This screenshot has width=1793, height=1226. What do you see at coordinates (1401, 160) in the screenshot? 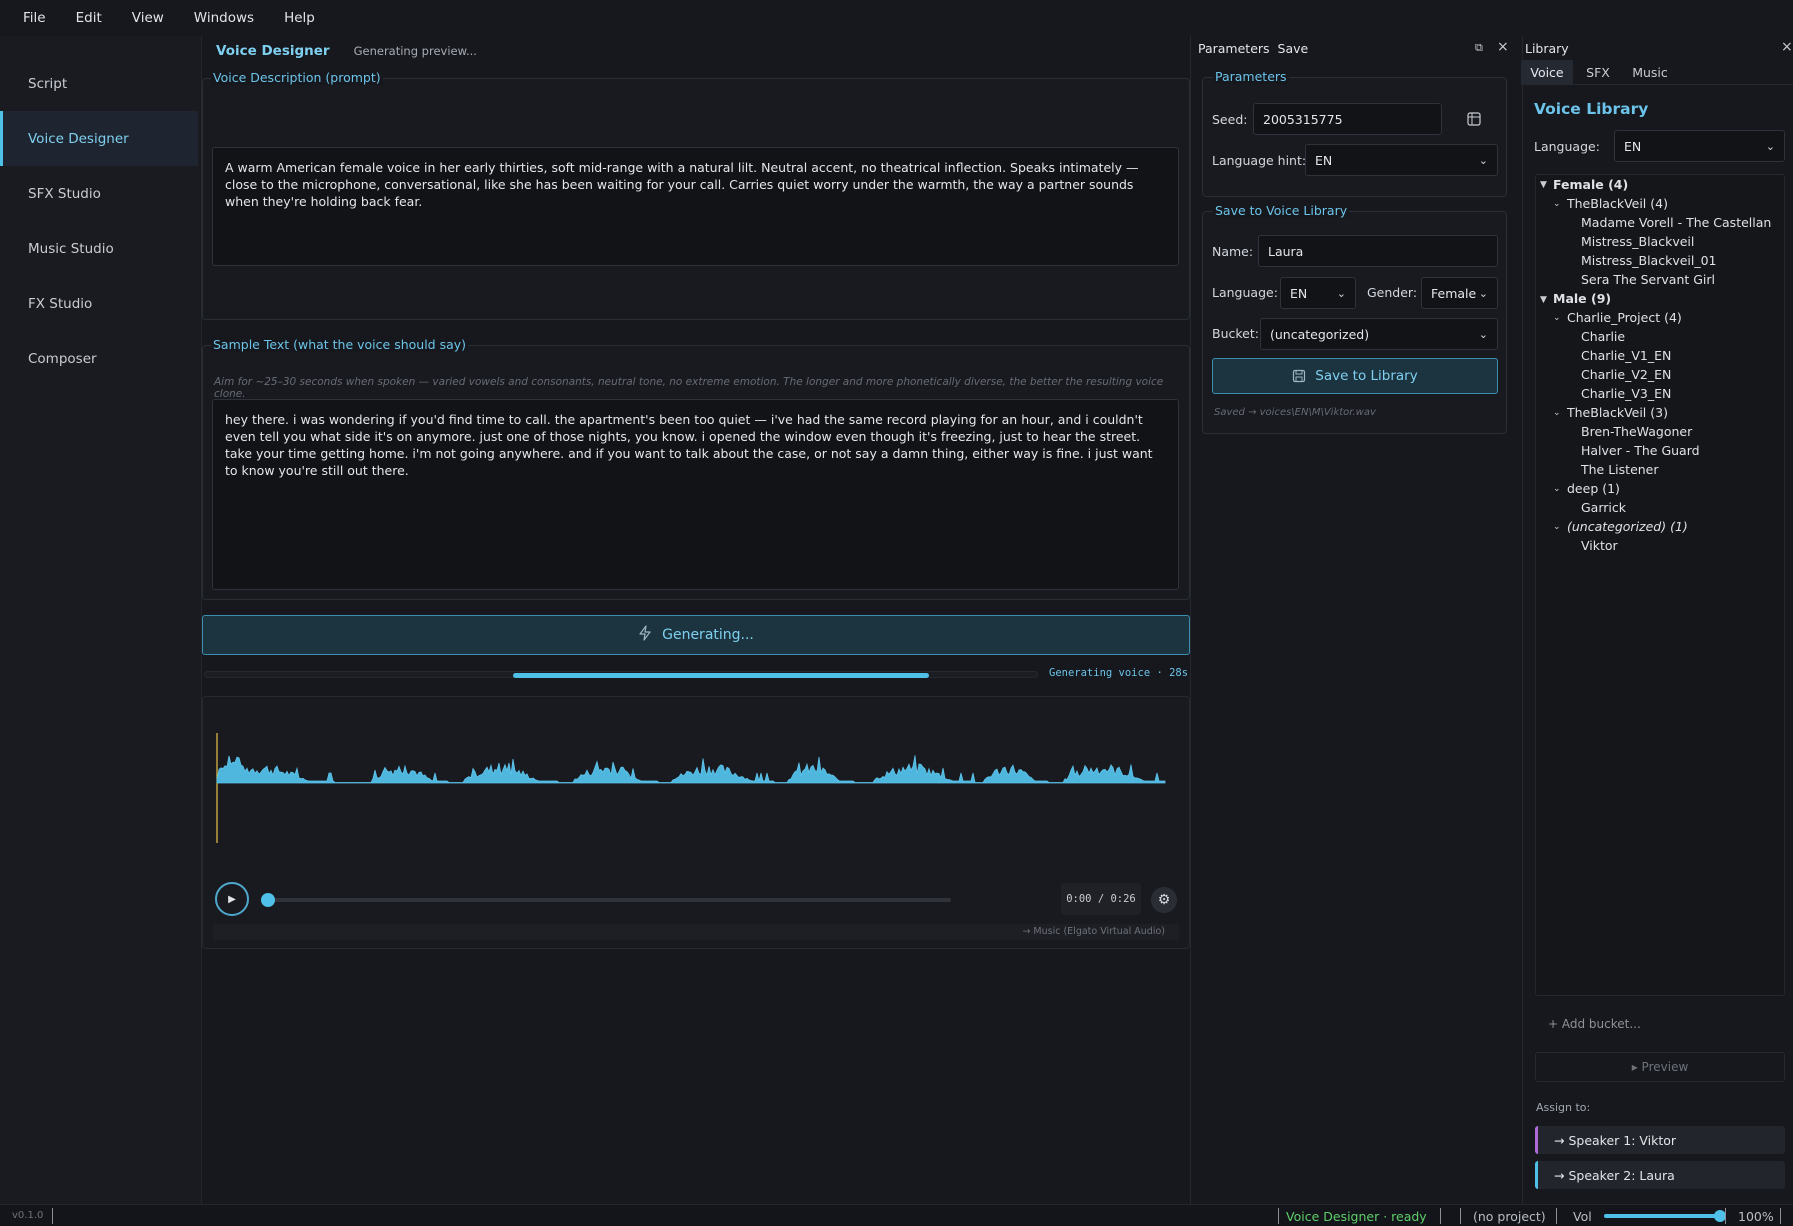
I see `language-hint-select: EN ⌄` at bounding box center [1401, 160].